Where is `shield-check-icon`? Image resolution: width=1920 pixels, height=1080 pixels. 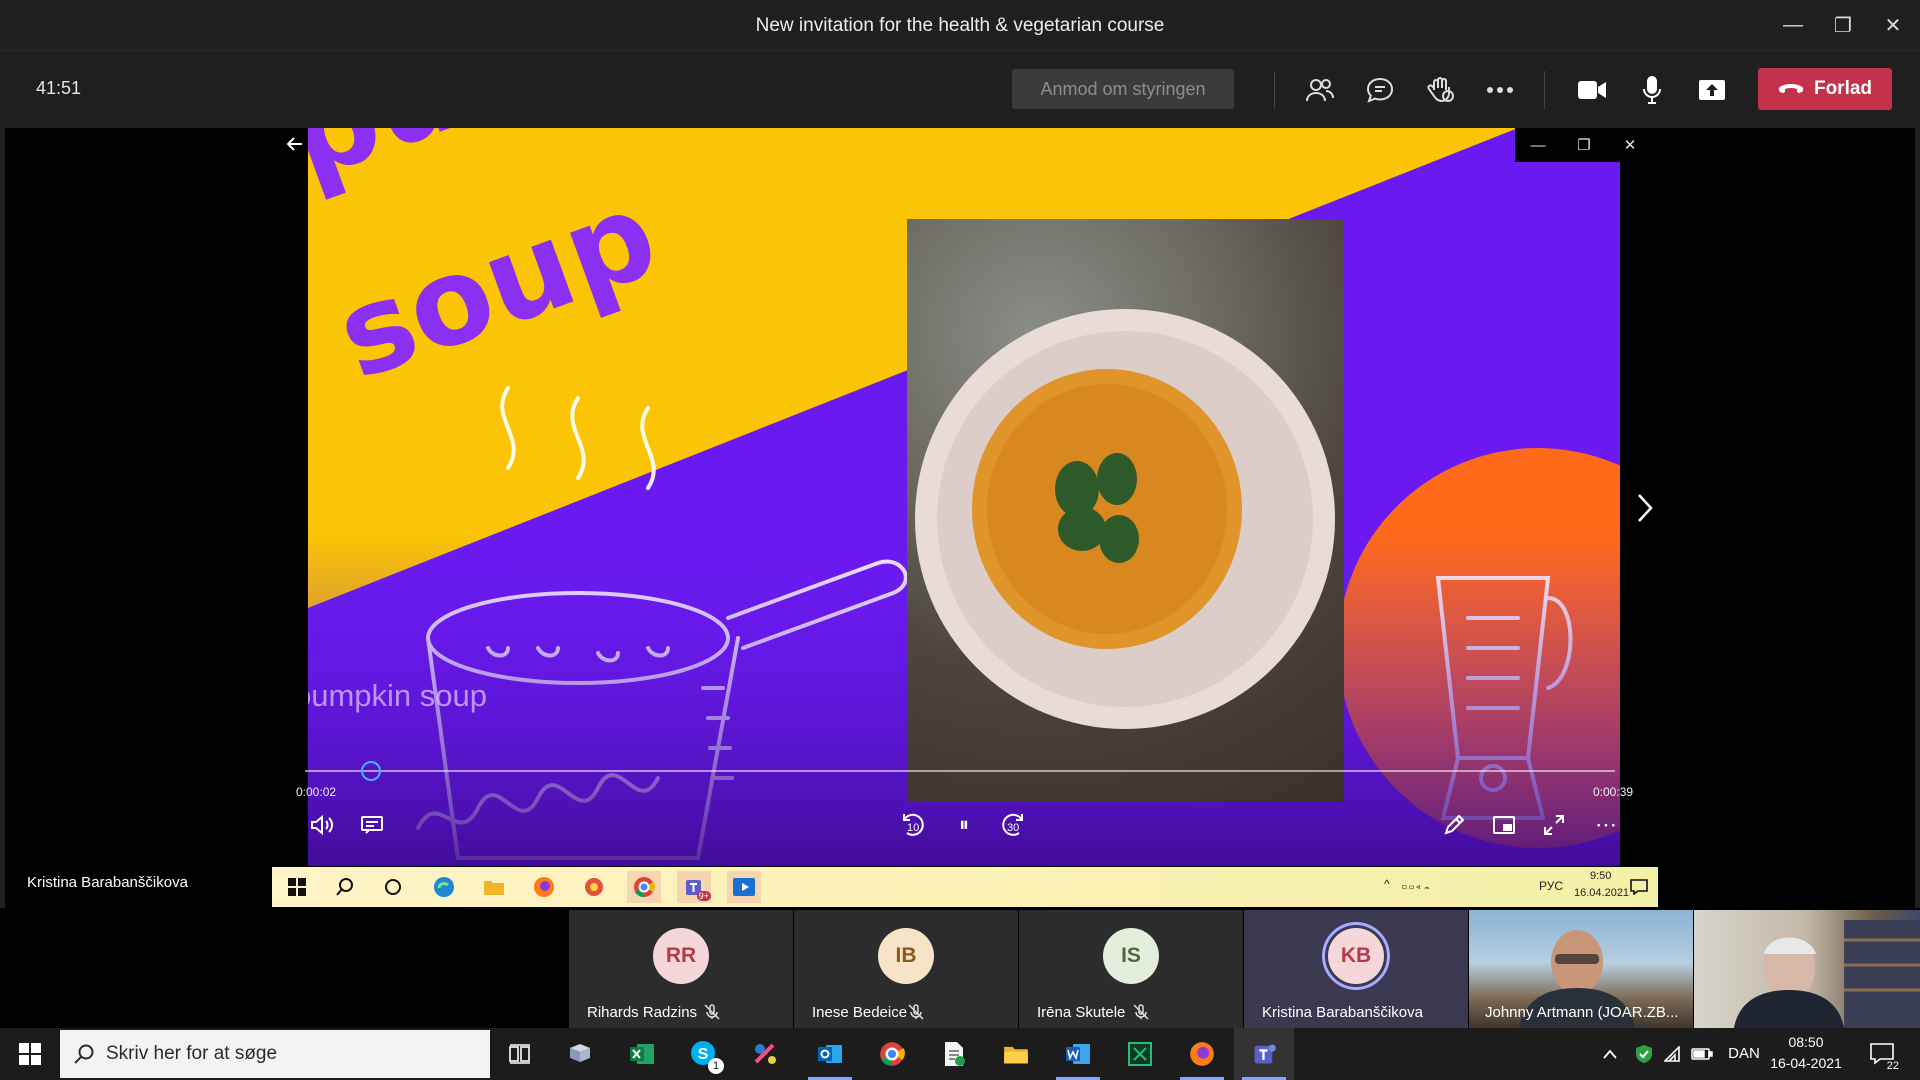 shield-check-icon is located at coordinates (1644, 1054).